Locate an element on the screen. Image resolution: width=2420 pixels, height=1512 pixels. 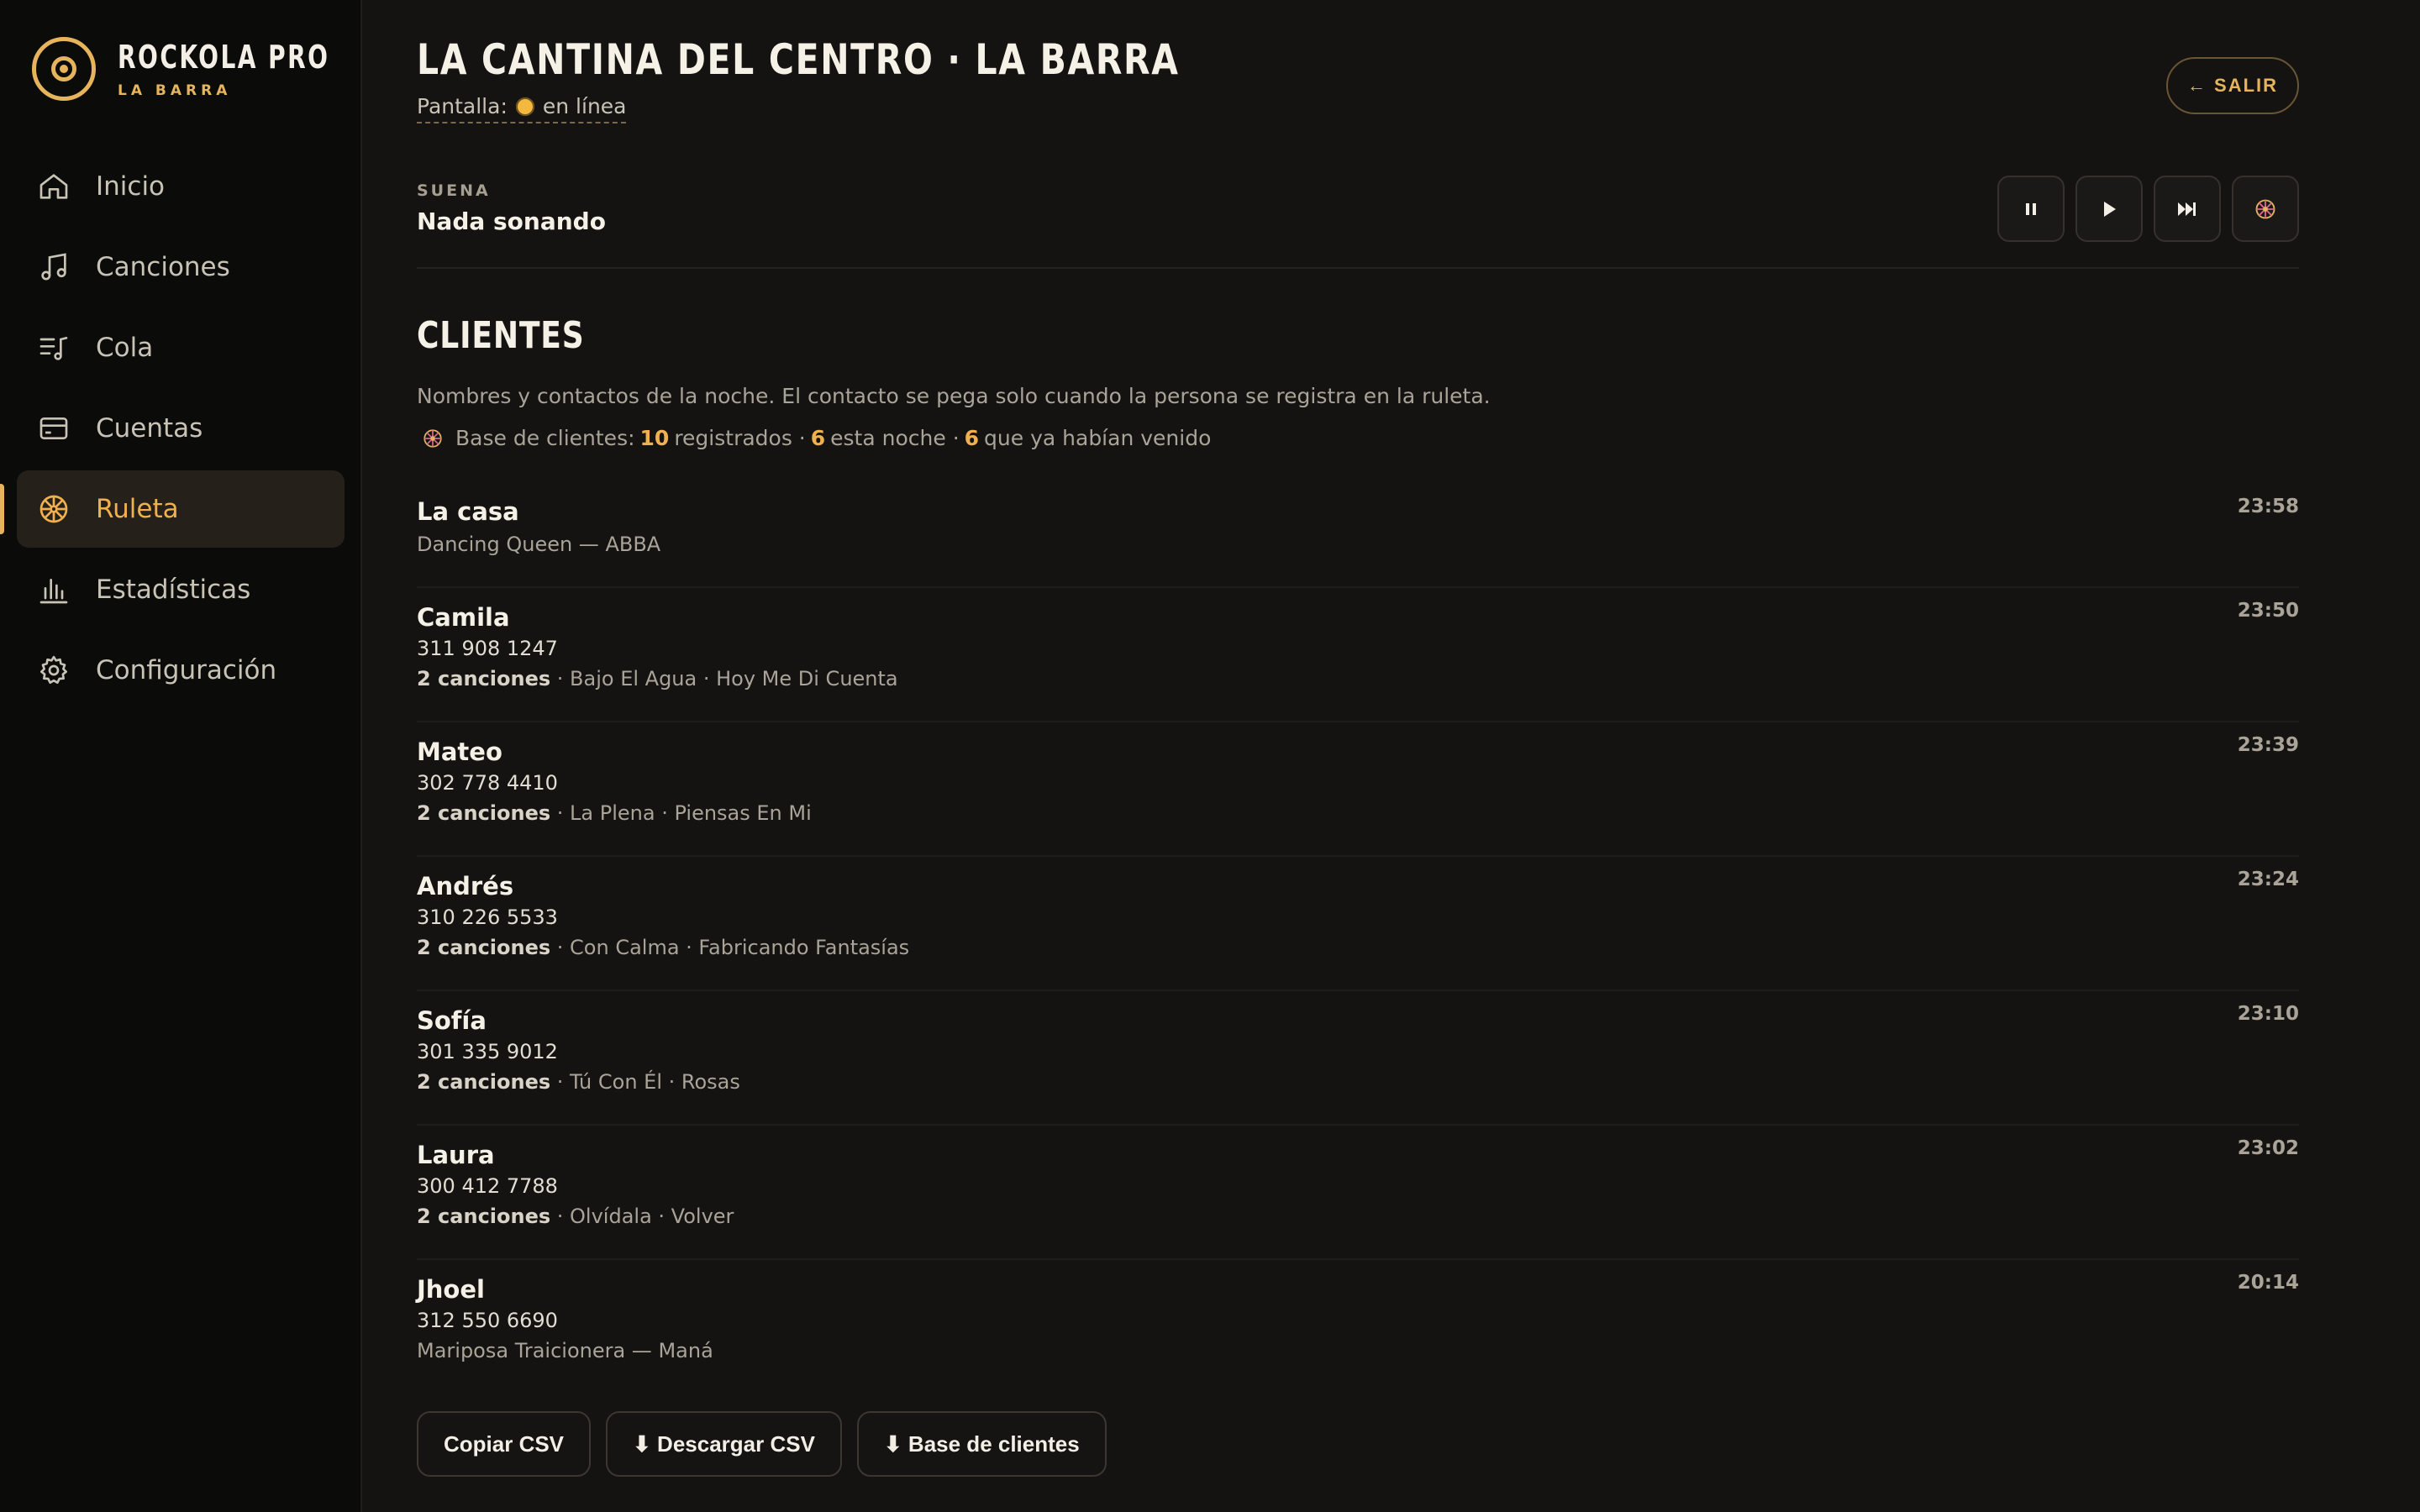
queue-icon is located at coordinates (53, 348).